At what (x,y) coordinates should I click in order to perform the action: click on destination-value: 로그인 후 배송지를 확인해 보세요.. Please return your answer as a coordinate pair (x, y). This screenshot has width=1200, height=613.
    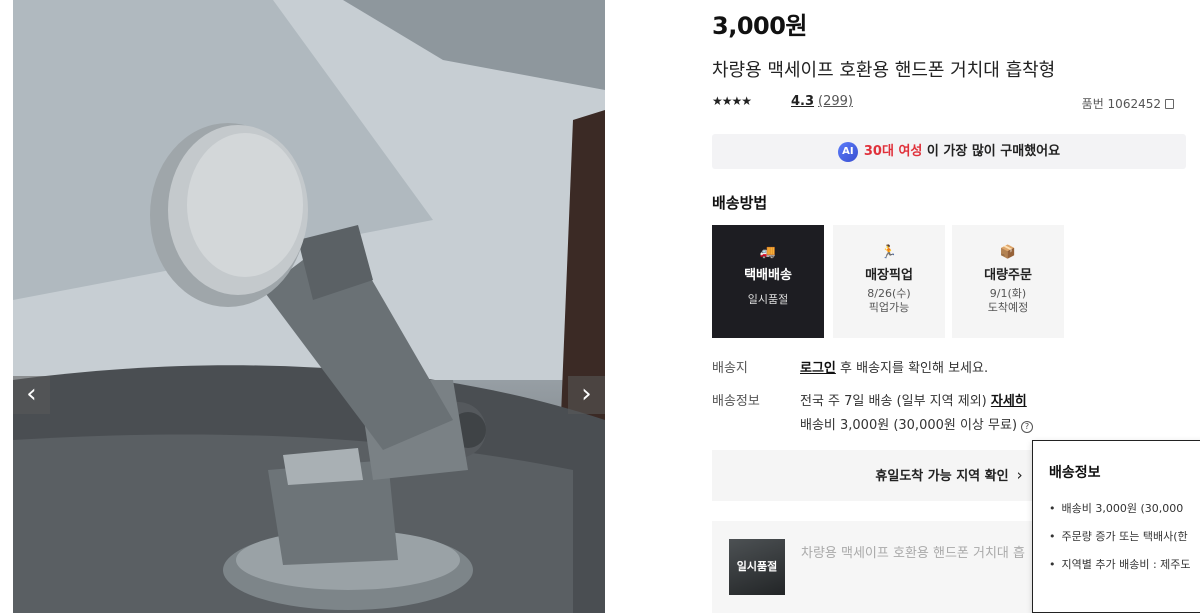
    Looking at the image, I should click on (894, 366).